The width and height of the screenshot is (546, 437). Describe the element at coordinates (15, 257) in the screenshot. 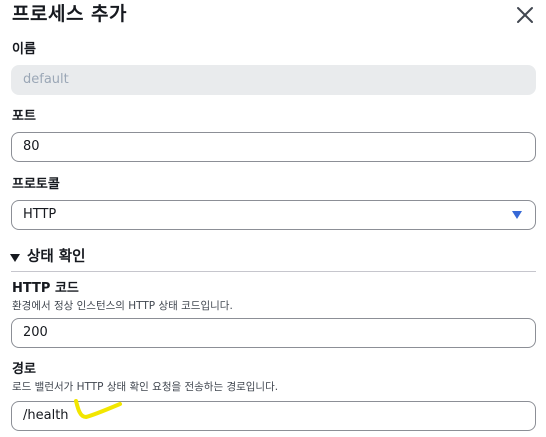

I see `expand-triangle-icon` at that location.